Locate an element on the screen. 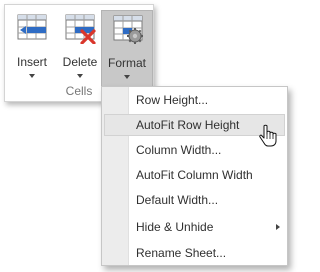 The width and height of the screenshot is (320, 272). format-button-label: Format is located at coordinates (126, 63).